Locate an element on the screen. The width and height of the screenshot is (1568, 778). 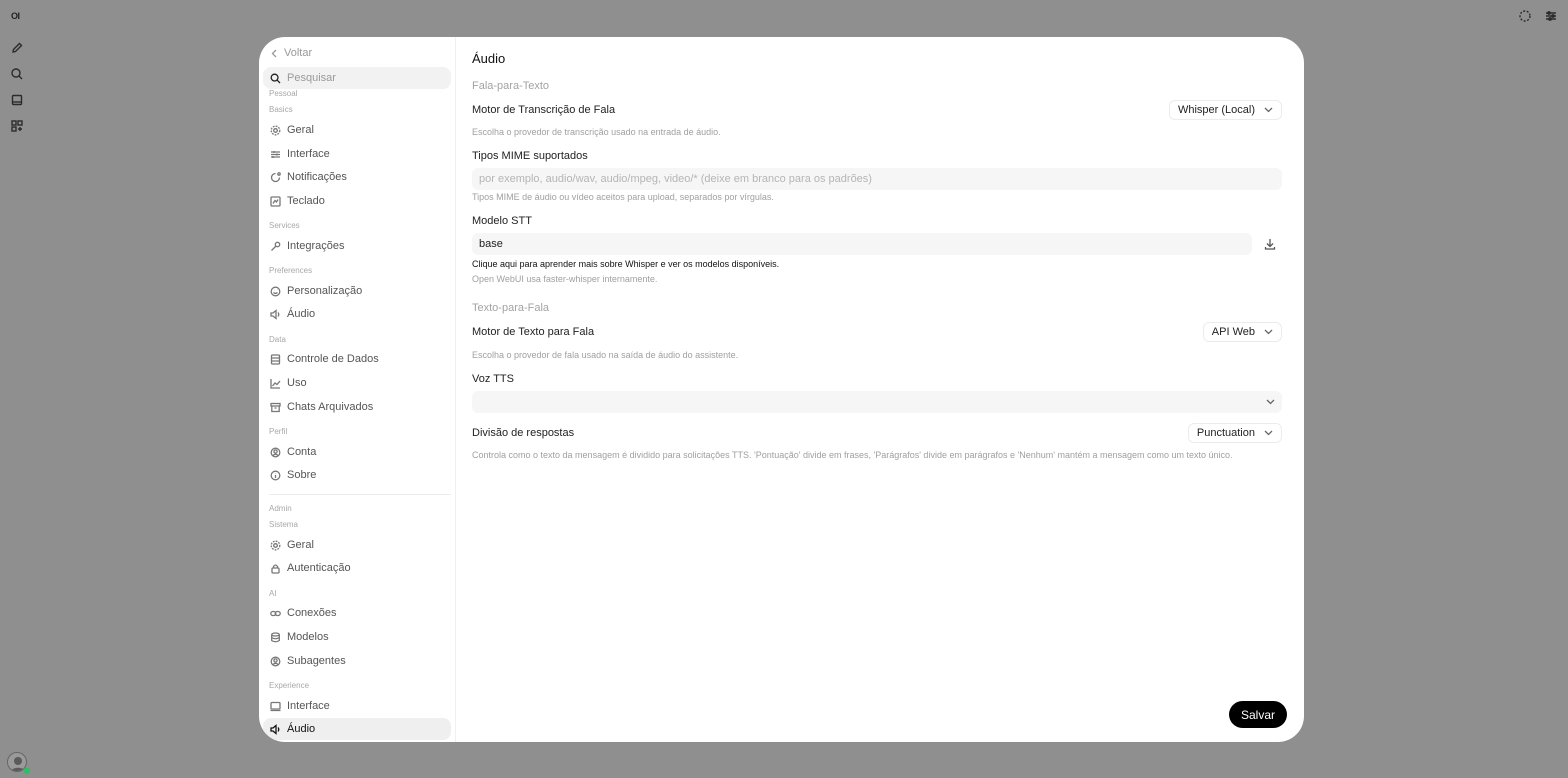
notification-icon is located at coordinates (275, 177).